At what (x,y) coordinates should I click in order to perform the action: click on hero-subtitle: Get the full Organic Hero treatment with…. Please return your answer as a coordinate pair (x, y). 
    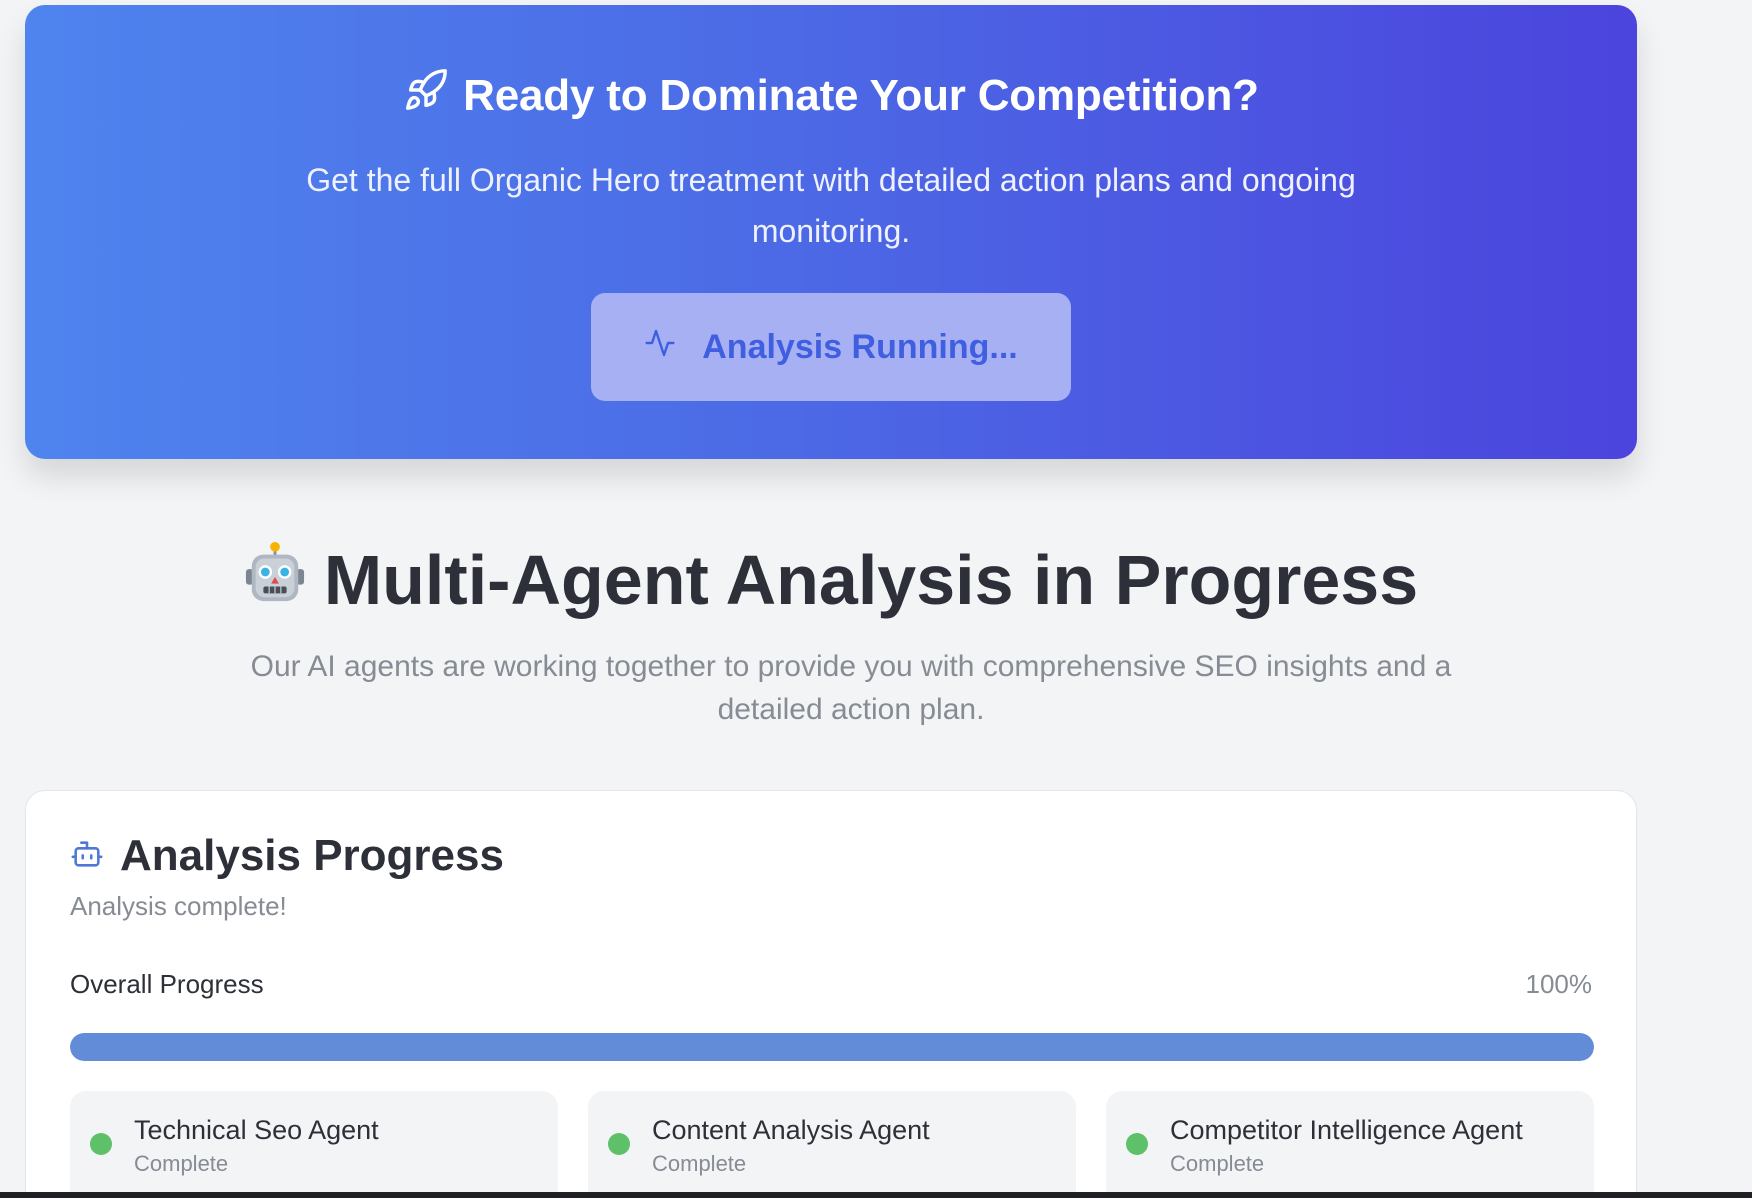
    Looking at the image, I should click on (831, 205).